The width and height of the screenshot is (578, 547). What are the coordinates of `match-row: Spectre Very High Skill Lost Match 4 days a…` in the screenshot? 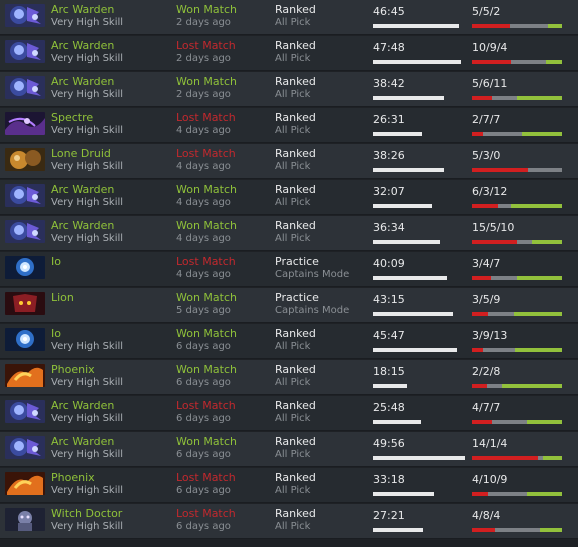 It's located at (289, 125).